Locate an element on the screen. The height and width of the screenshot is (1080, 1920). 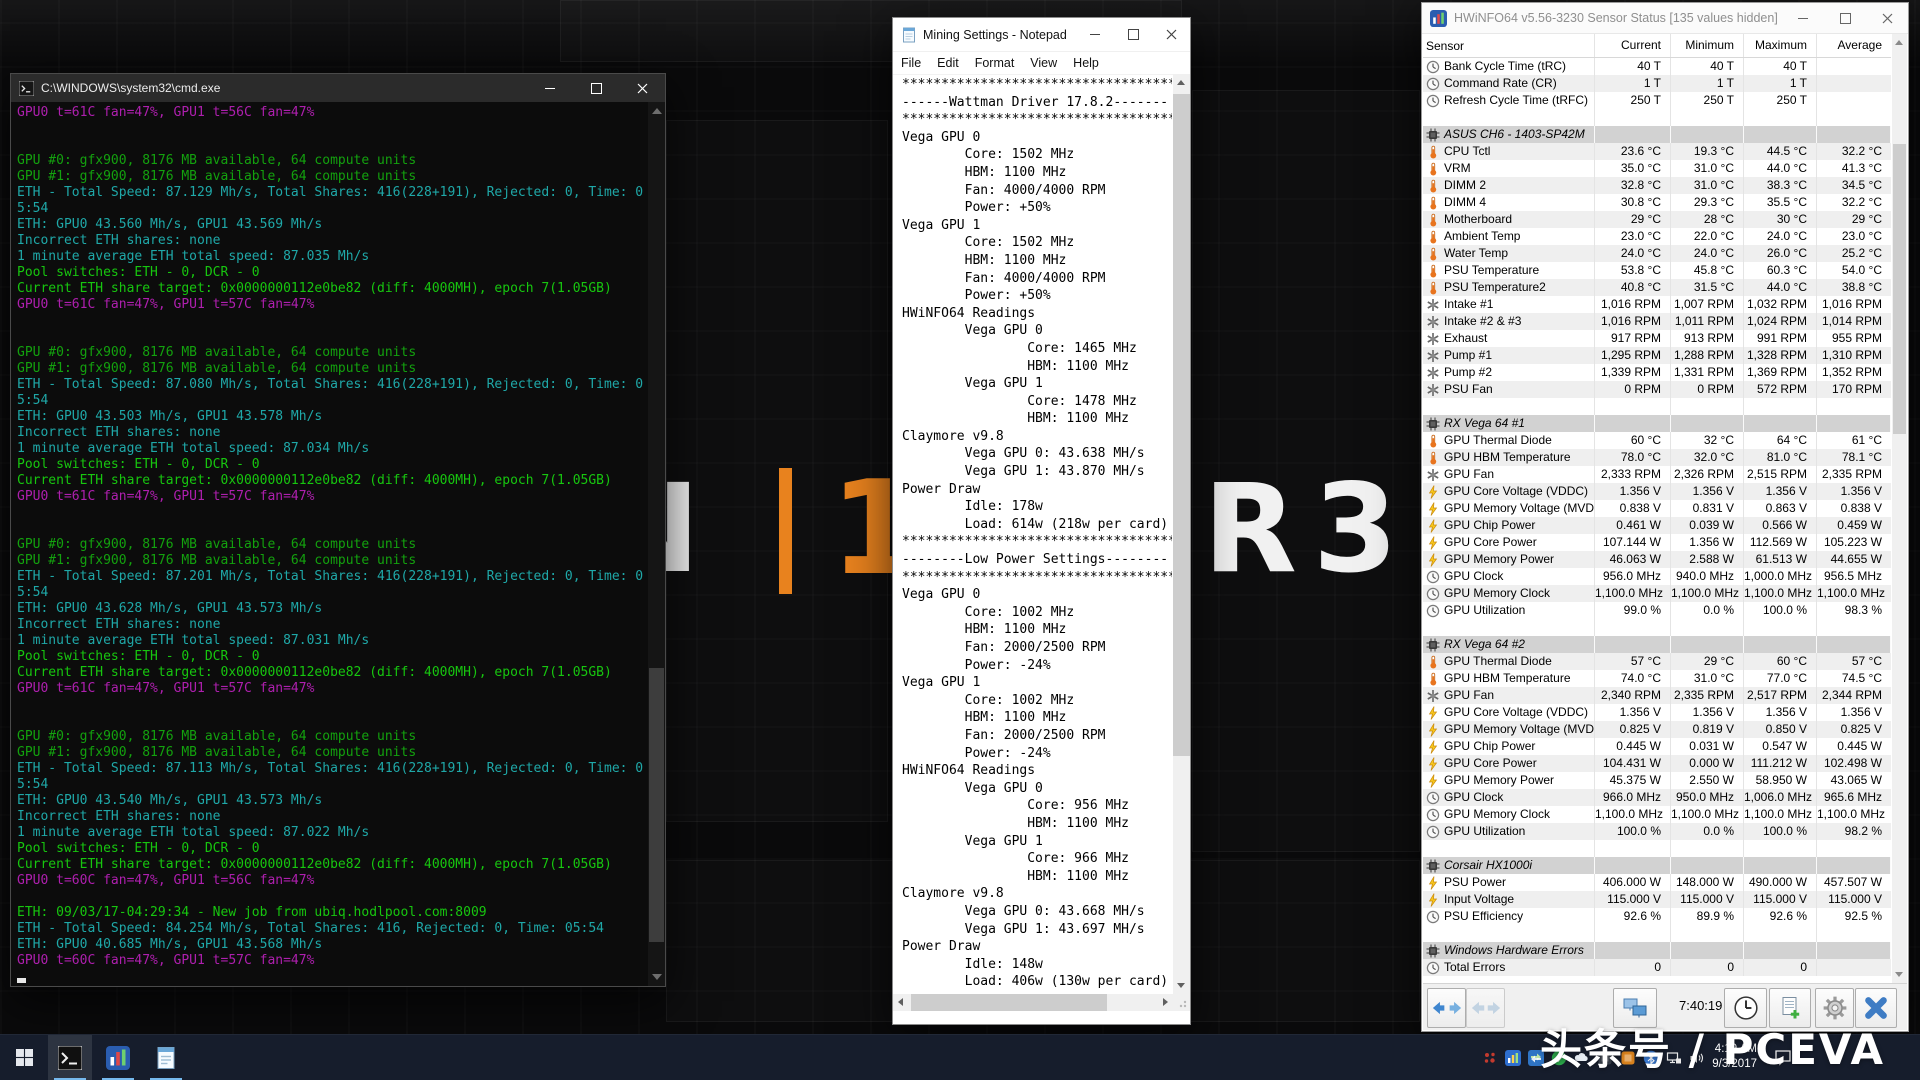
scroll-left-icon is located at coordinates (900, 1002).